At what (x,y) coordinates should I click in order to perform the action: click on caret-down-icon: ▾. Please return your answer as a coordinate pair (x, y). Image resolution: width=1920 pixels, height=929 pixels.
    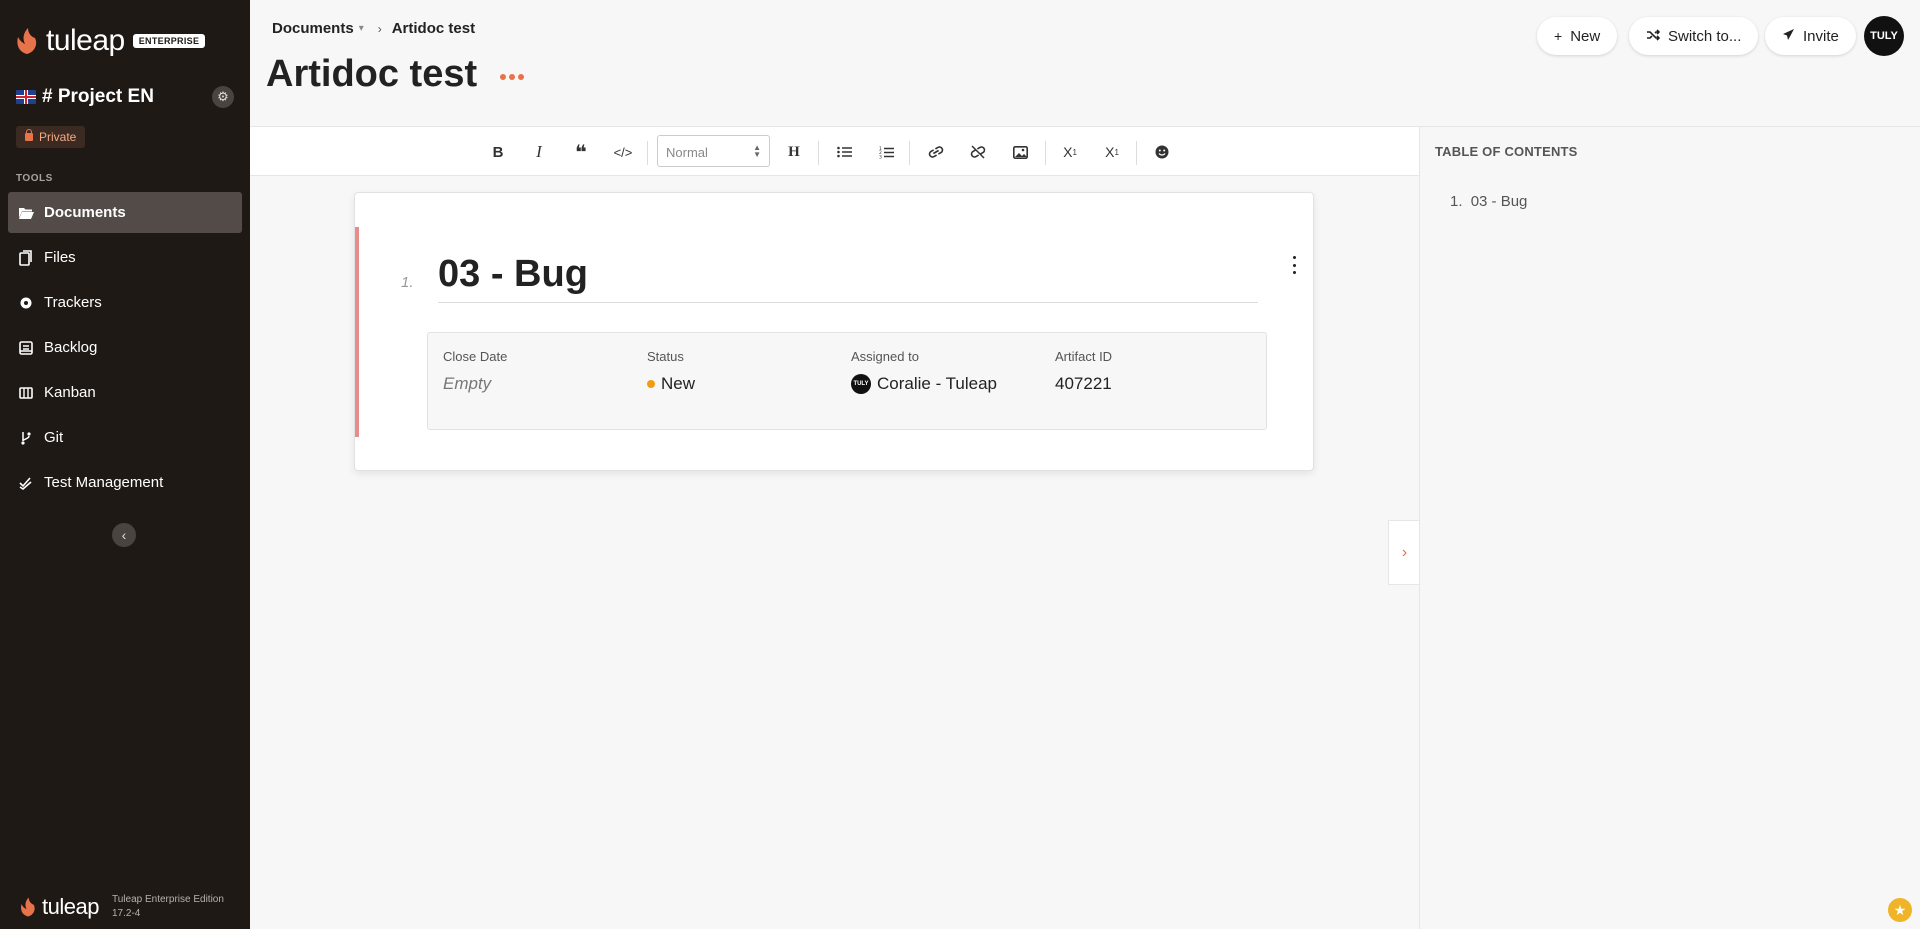
    Looking at the image, I should click on (361, 28).